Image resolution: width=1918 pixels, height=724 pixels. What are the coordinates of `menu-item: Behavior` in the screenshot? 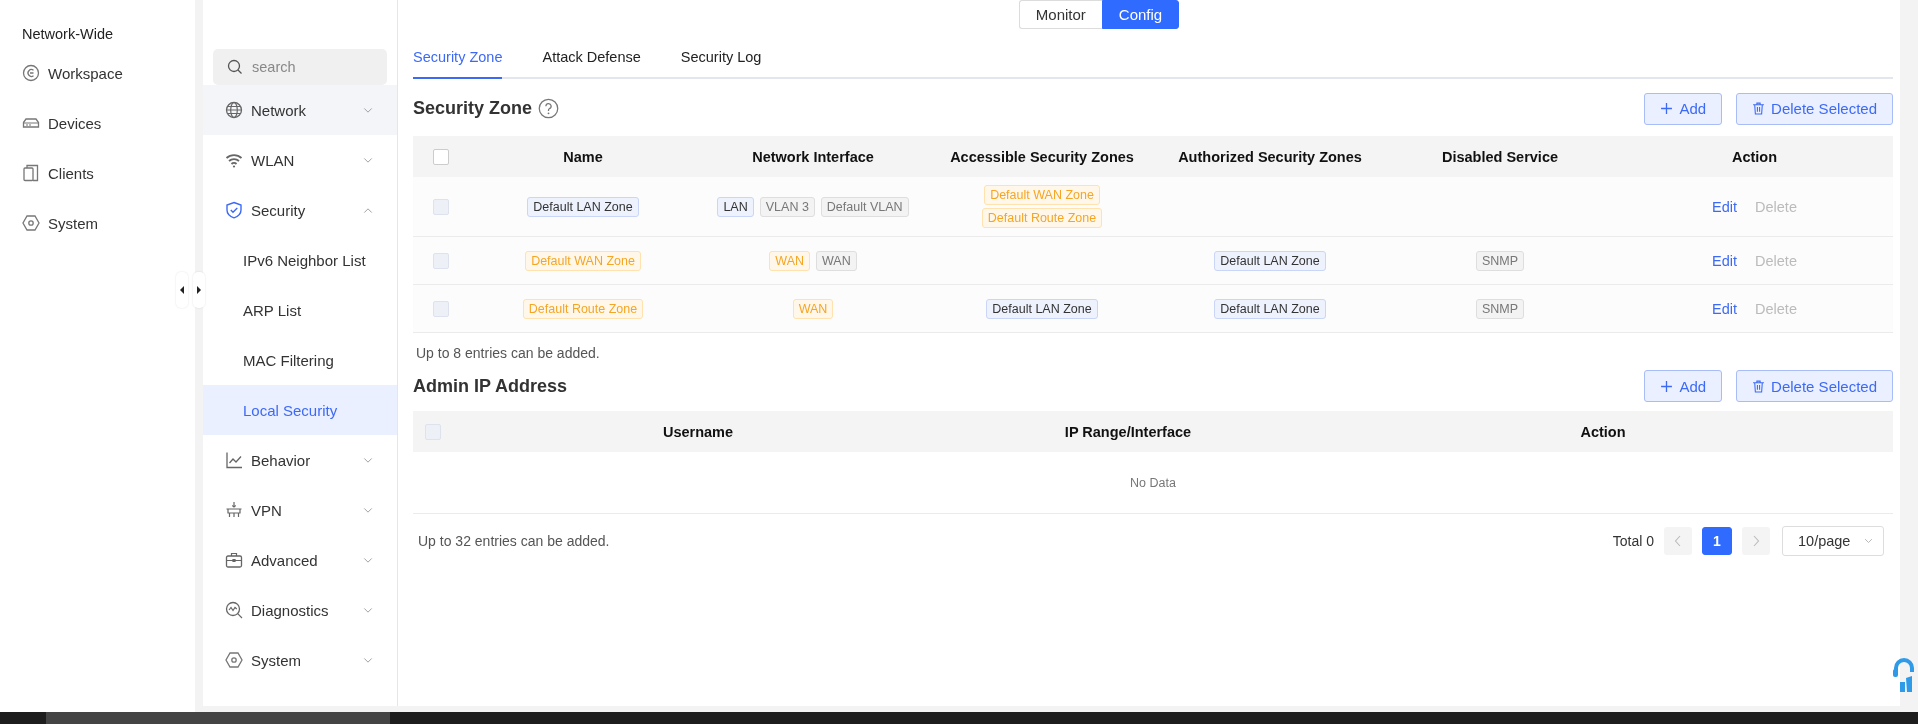 It's located at (300, 460).